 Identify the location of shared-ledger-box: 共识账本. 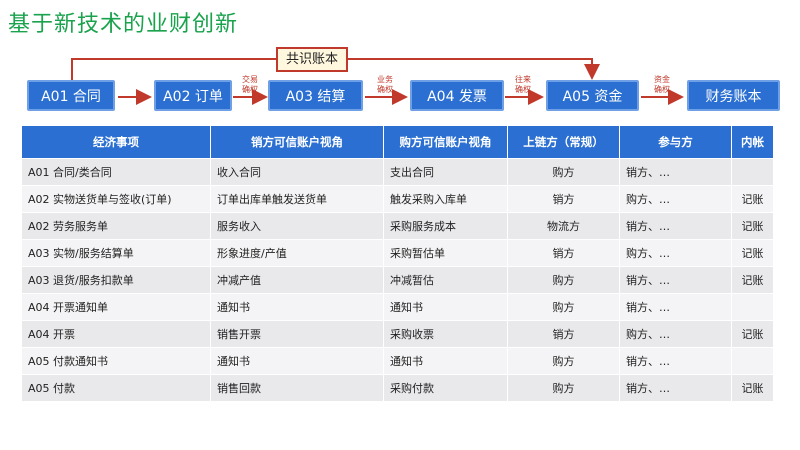
(312, 59).